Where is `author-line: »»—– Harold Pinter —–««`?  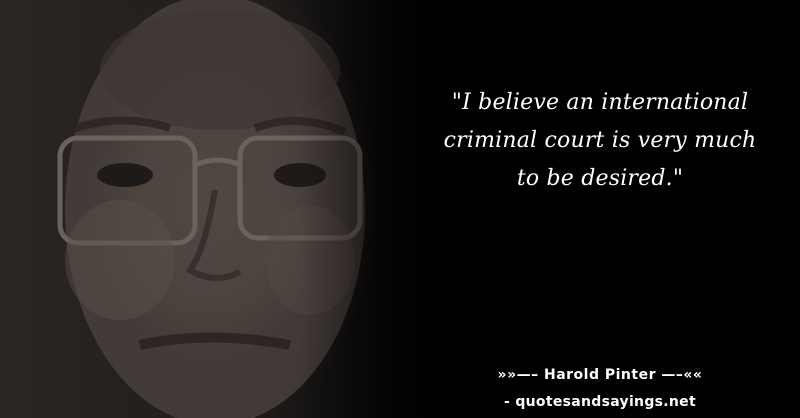
author-line: »»—– Harold Pinter —–«« is located at coordinates (600, 375).